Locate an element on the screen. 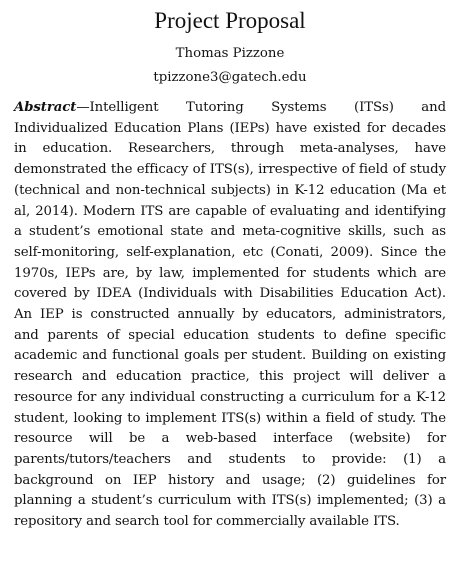 Image resolution: width=460 pixels, height=566 pixels. abstract-label: Abstract is located at coordinates (45, 107).